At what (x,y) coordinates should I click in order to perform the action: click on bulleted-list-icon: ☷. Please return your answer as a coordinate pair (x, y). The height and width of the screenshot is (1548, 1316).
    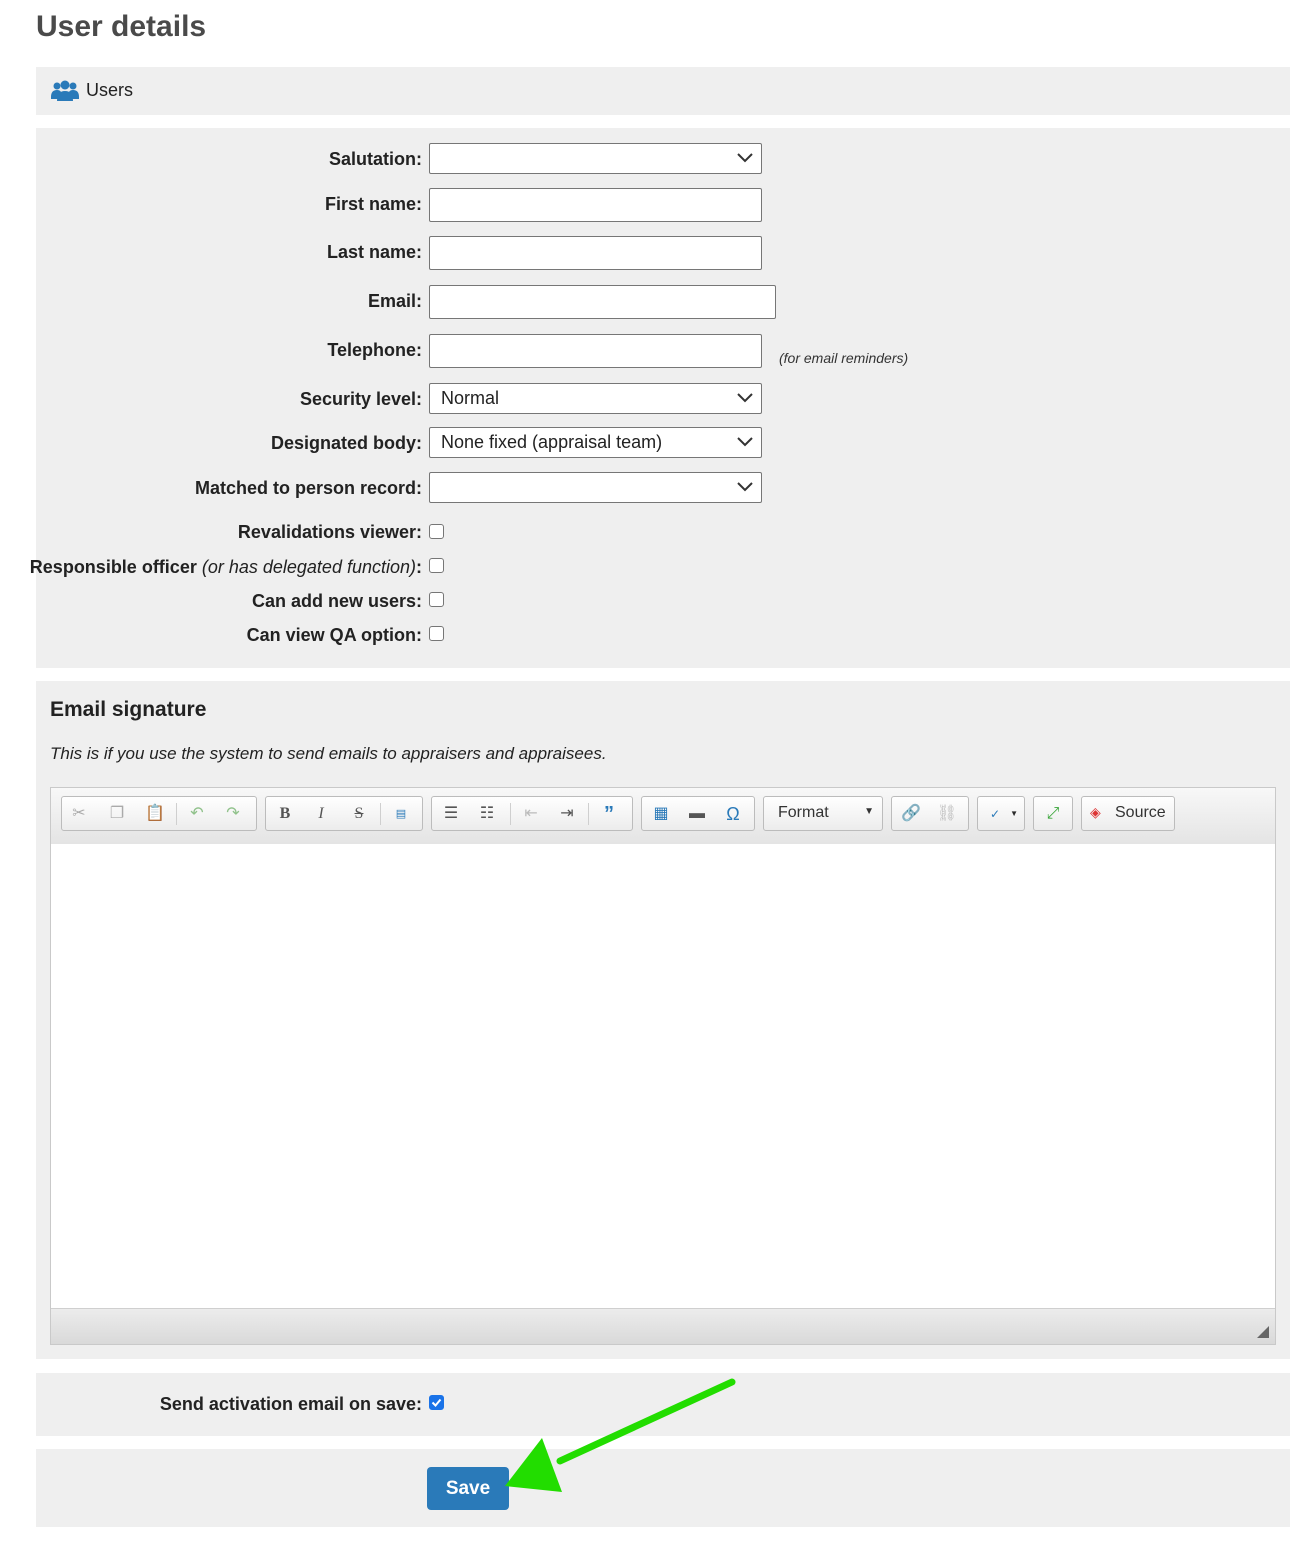
    Looking at the image, I should click on (487, 814).